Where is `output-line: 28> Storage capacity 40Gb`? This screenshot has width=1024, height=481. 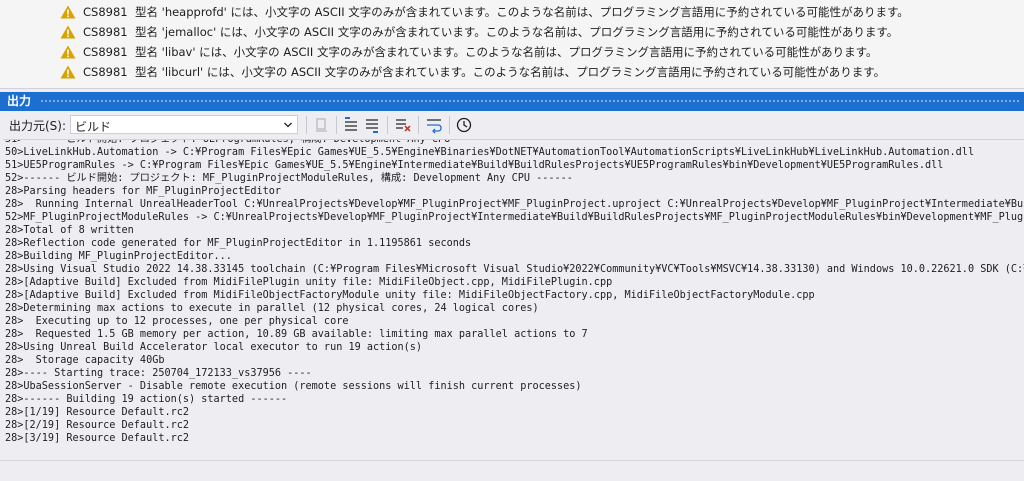 output-line: 28> Storage capacity 40Gb is located at coordinates (85, 360).